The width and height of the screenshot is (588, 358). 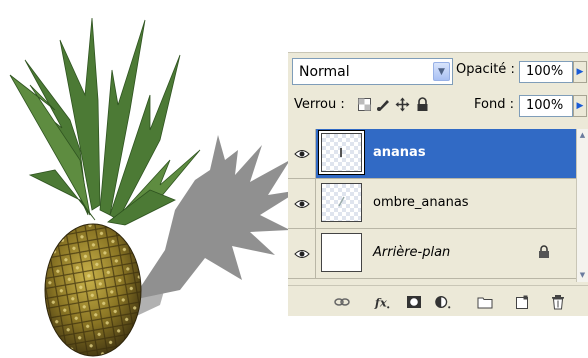 What do you see at coordinates (494, 104) in the screenshot?
I see `fill-label: Fond :` at bounding box center [494, 104].